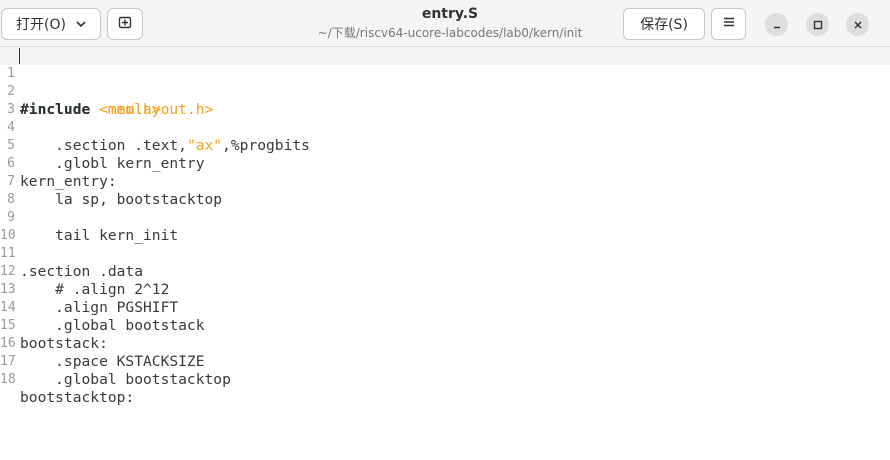 This screenshot has height=460, width=890. I want to click on new-tab-icon, so click(125, 24).